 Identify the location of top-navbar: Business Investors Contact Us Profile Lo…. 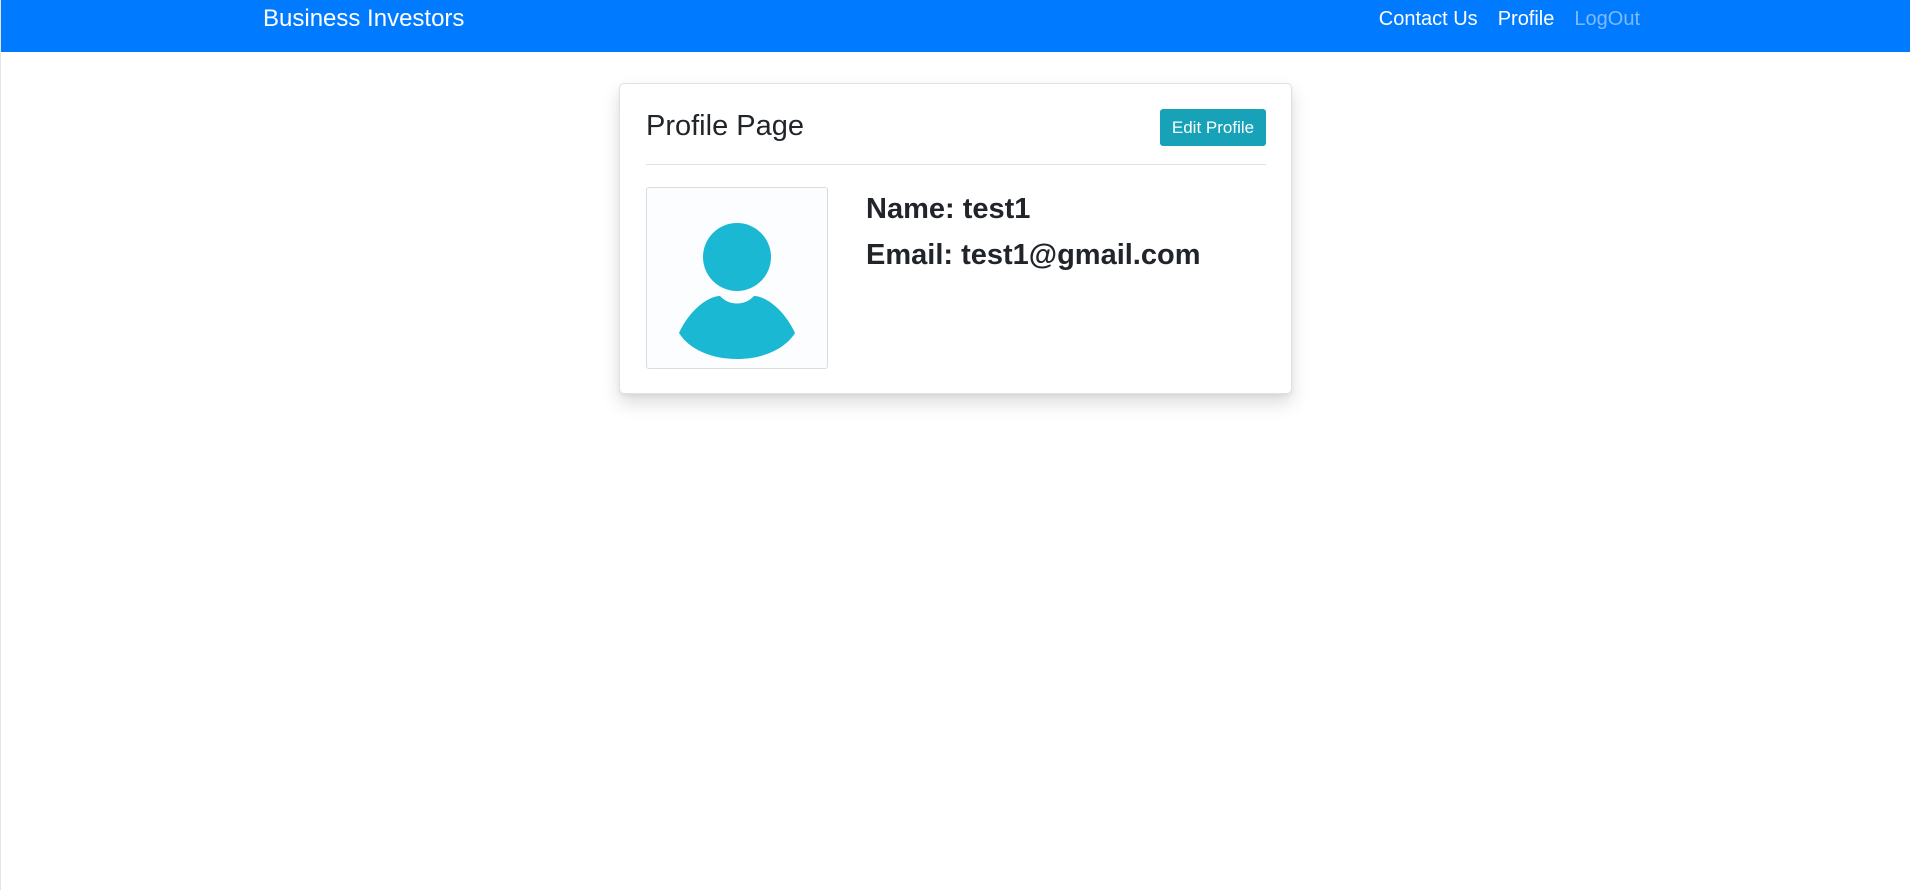
(955, 26).